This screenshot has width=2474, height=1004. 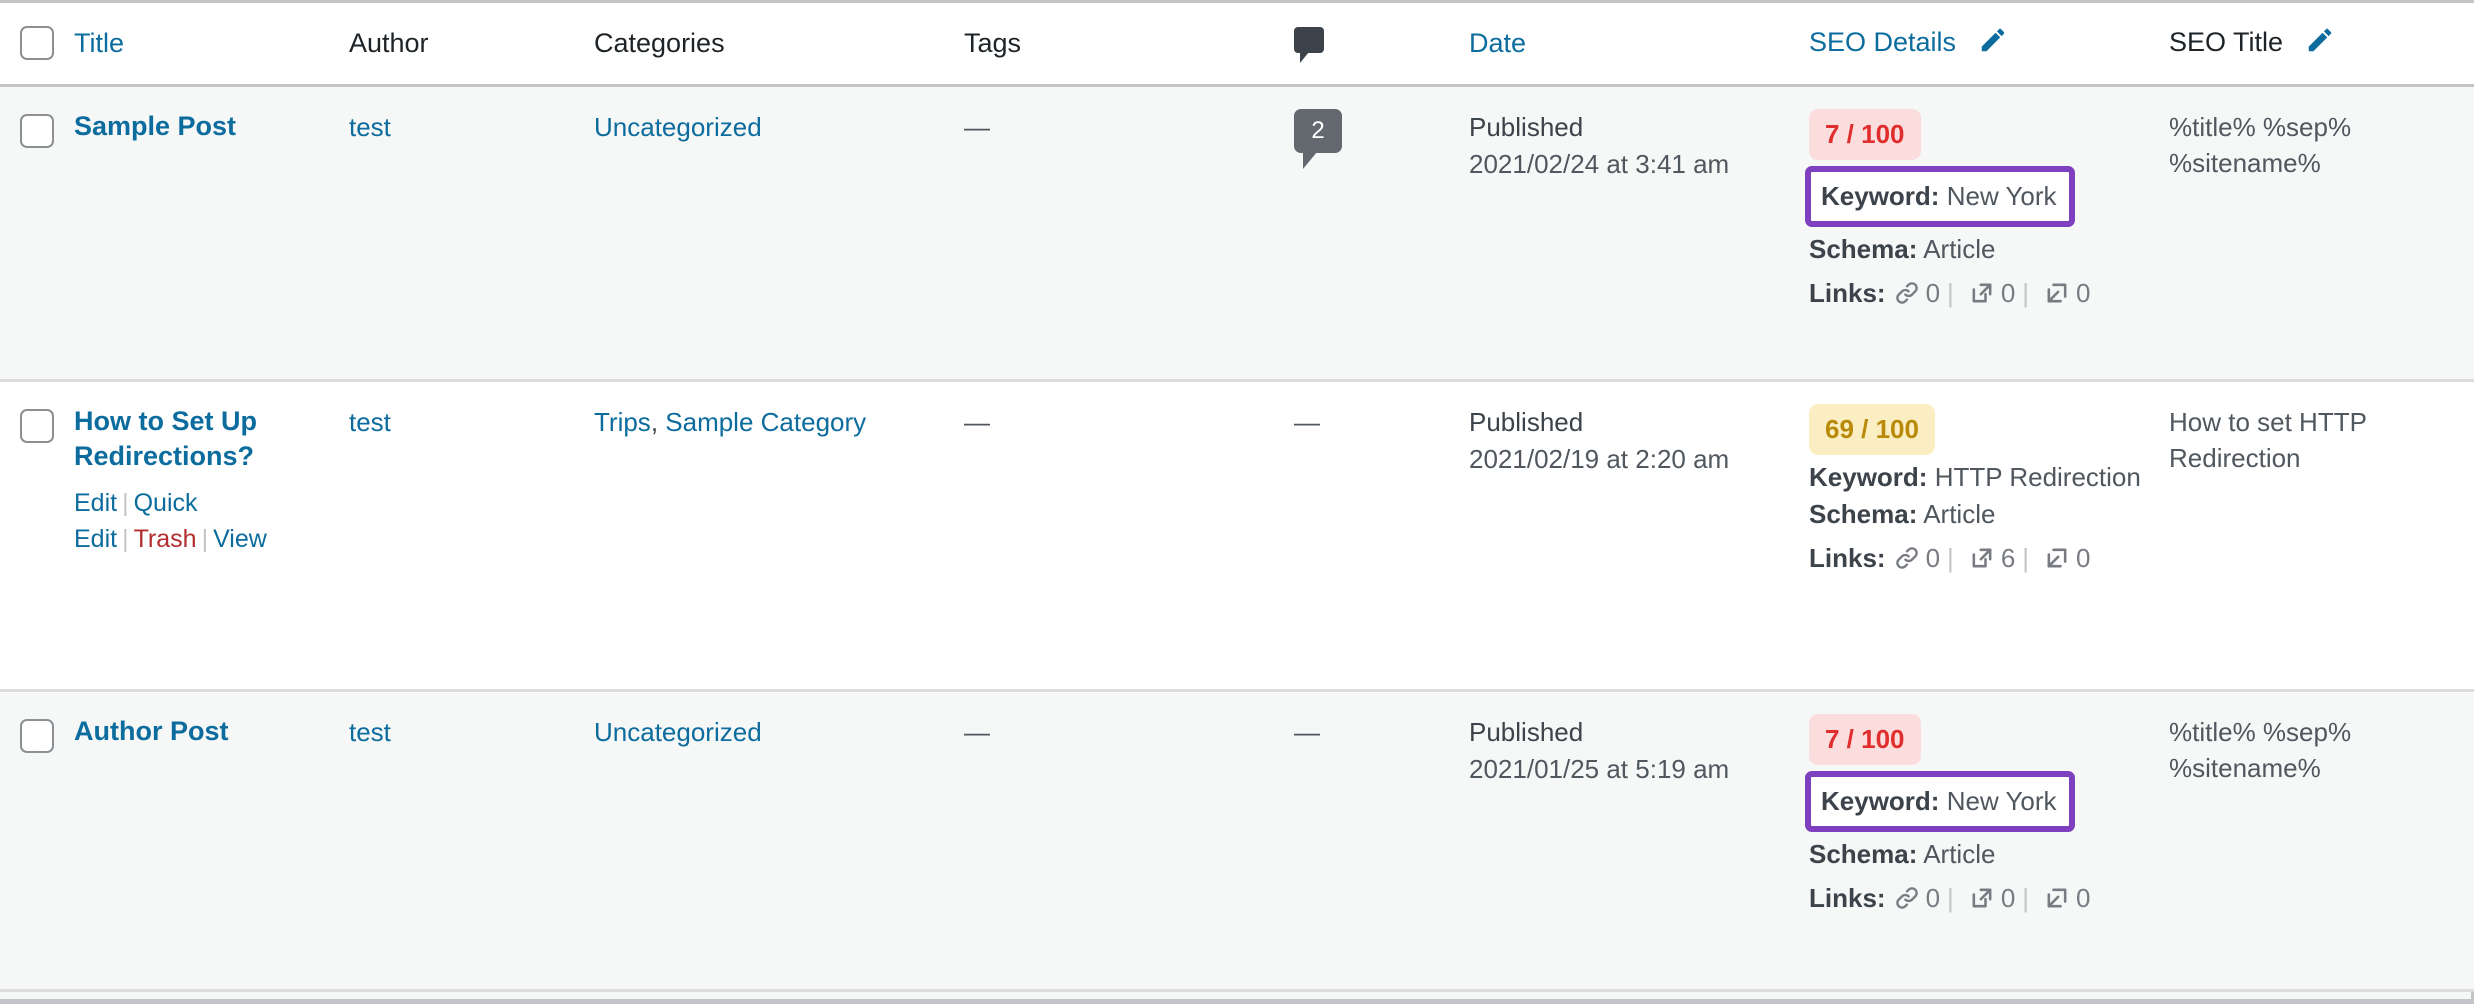 I want to click on column-header-author-label: Author, so click(x=389, y=42).